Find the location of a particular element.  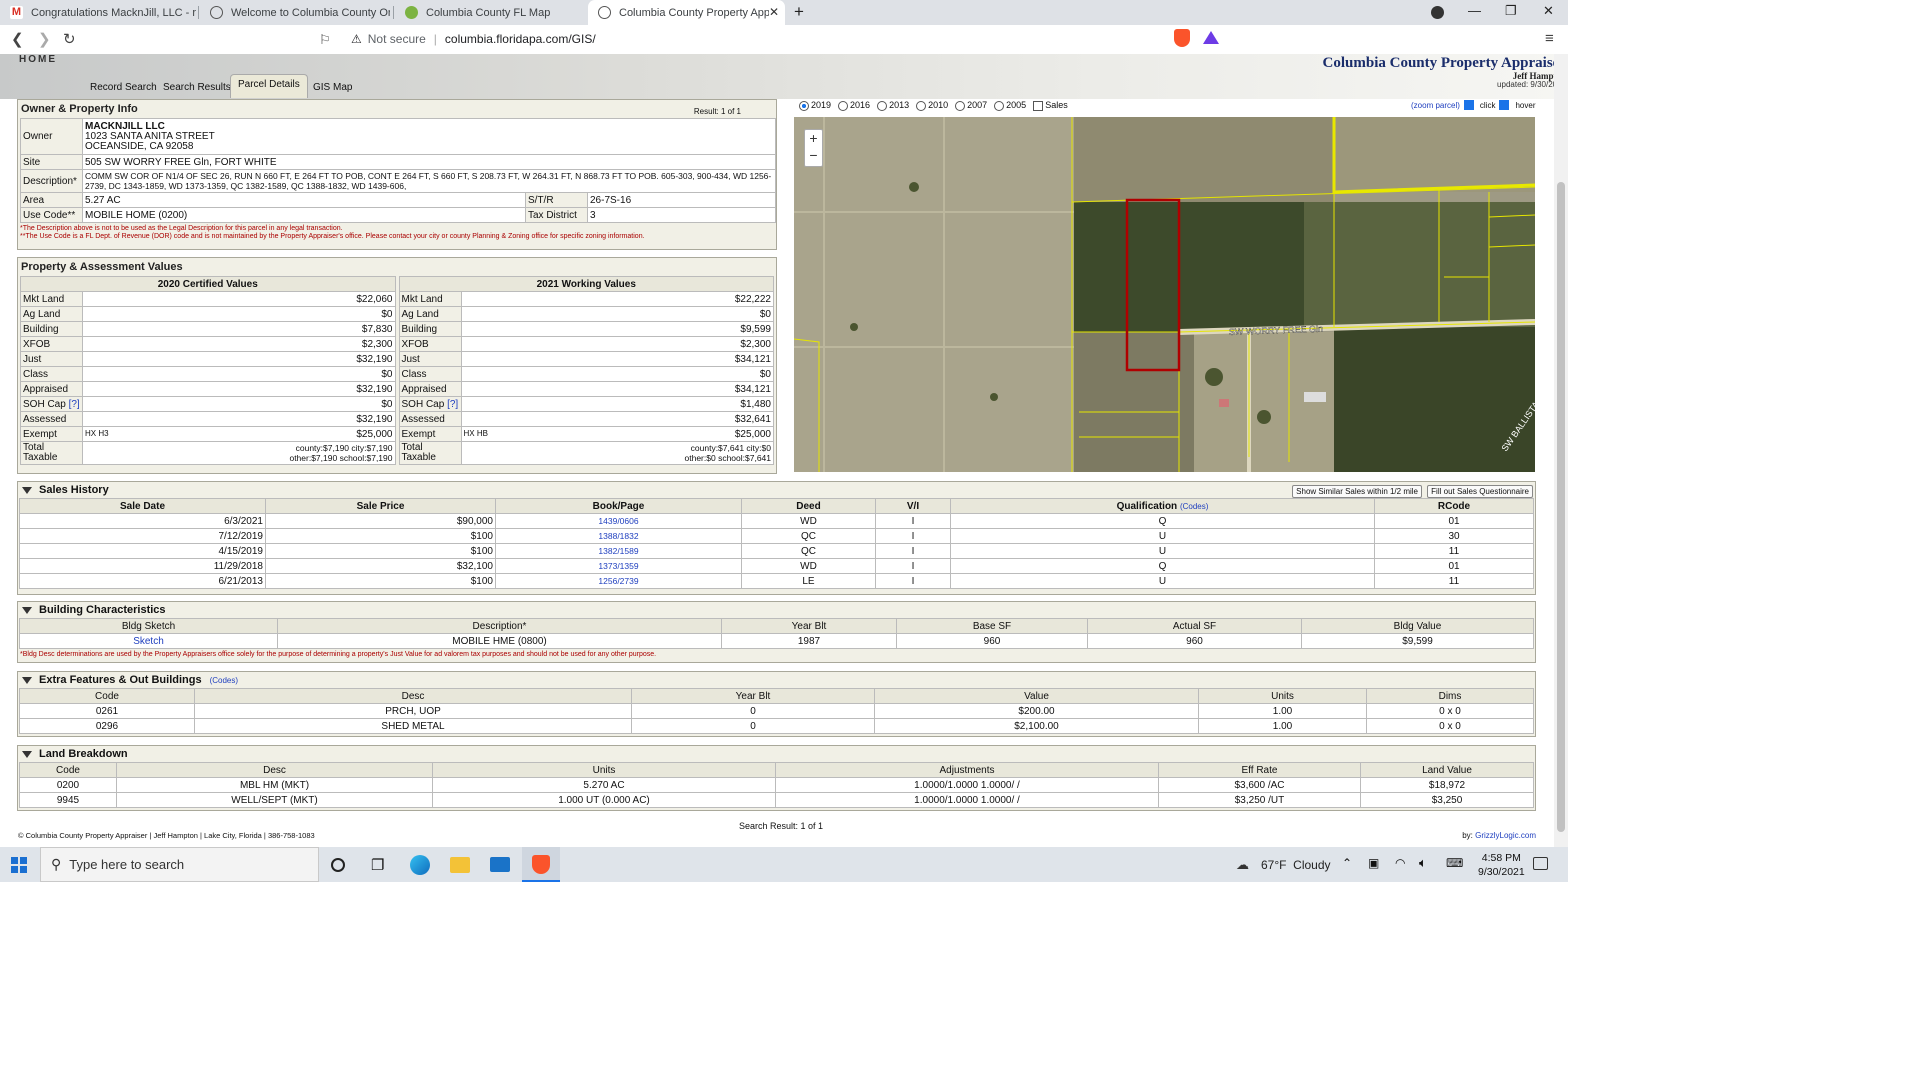

taskbar-search: ⚲ Type here to search is located at coordinates (179, 864).